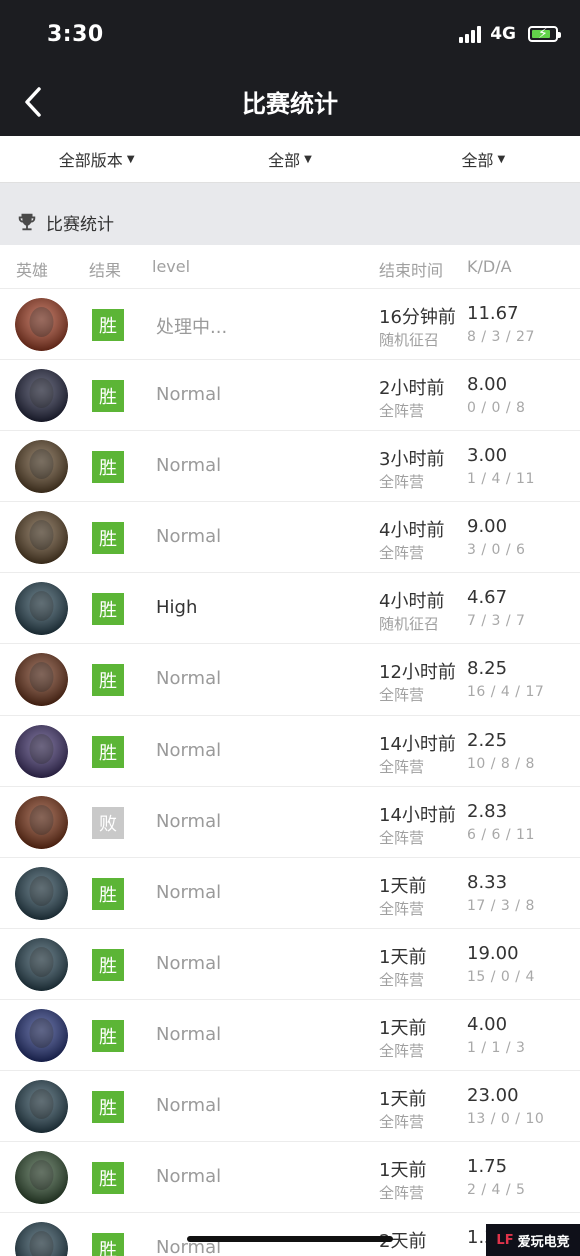 This screenshot has width=580, height=1256. Describe the element at coordinates (290, 822) in the screenshot. I see `match-row: 败 Normal 14小时前 全阵营 2.83 6 / 6 / 11` at that location.